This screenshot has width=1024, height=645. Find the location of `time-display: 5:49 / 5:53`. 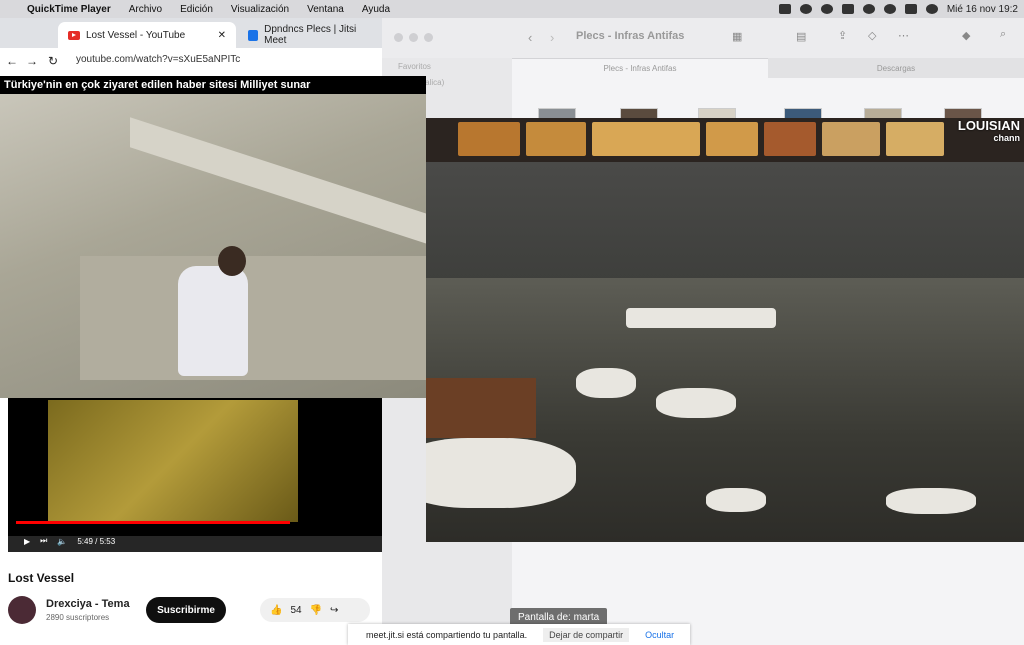

time-display: 5:49 / 5:53 is located at coordinates (96, 541).